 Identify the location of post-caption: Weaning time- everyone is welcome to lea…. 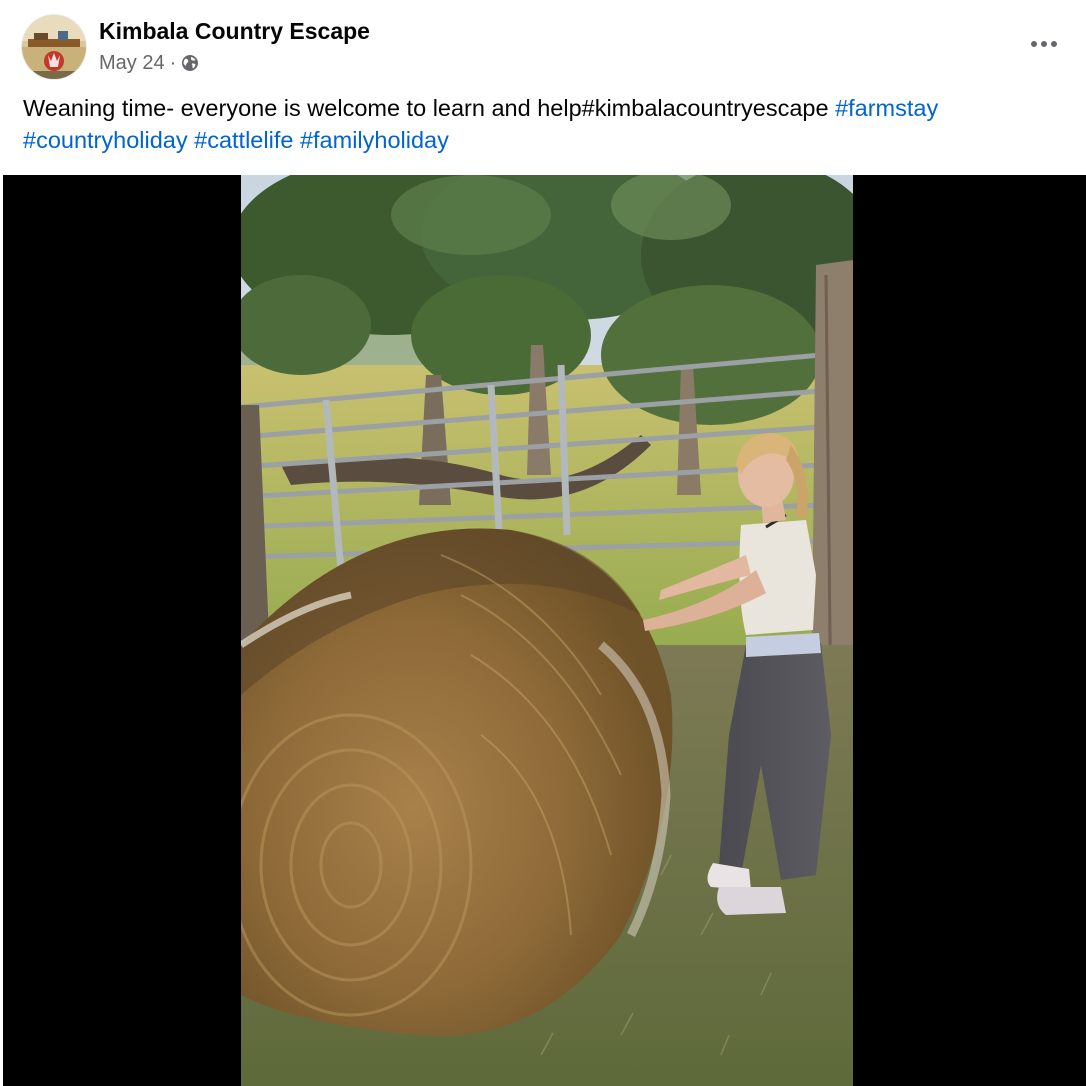
(543, 124).